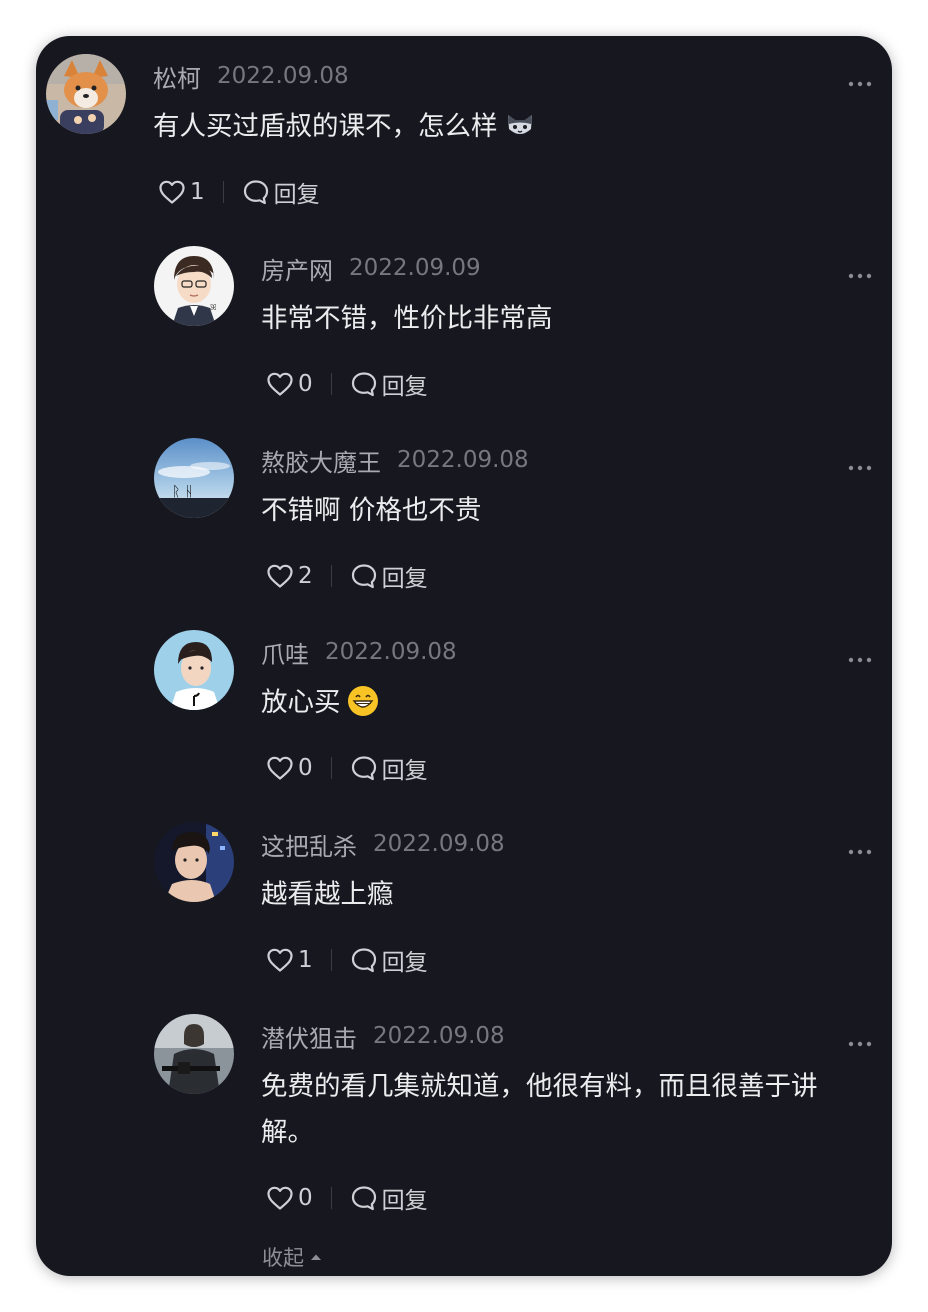 Image resolution: width=928 pixels, height=1312 pixels. Describe the element at coordinates (407, 318) in the screenshot. I see `comment-text: 非常不错，性价比非常高` at that location.